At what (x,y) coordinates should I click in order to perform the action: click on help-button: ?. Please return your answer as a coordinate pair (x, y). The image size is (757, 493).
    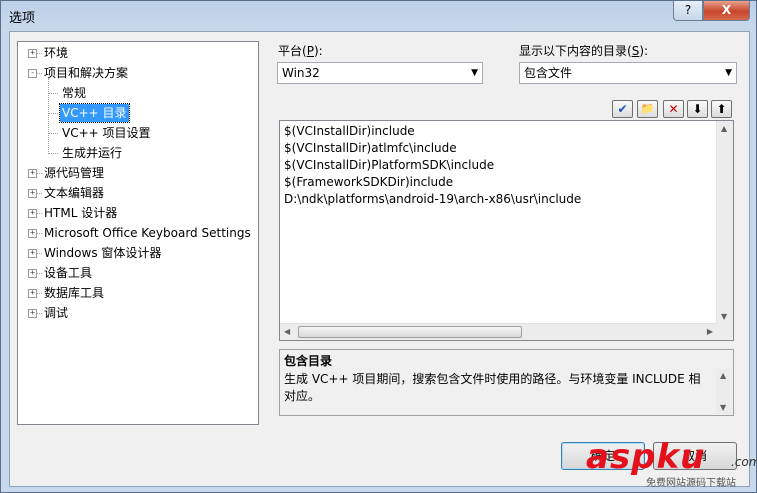
    Looking at the image, I should click on (688, 11).